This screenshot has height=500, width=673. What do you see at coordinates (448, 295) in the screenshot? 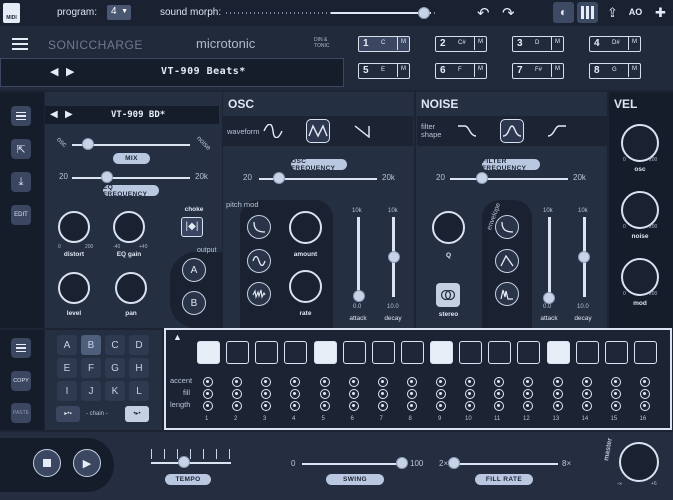
I see `stereo-button` at bounding box center [448, 295].